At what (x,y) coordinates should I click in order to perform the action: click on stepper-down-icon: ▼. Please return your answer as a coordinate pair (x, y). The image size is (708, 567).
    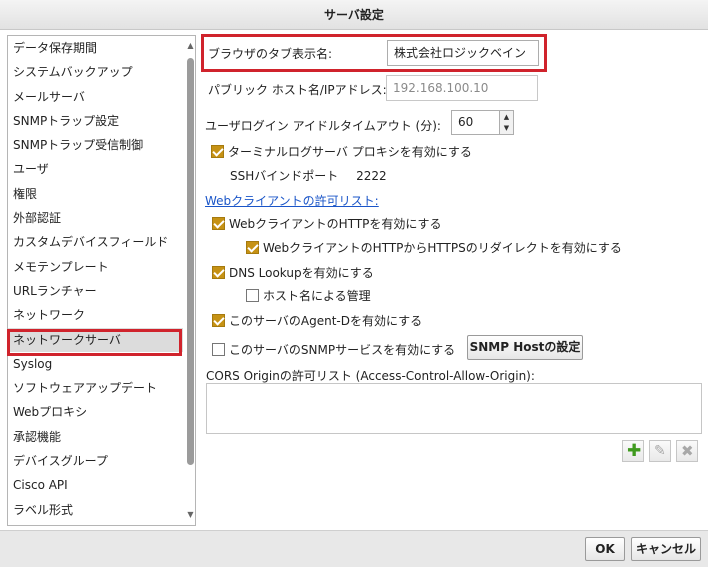
    Looking at the image, I should click on (506, 128).